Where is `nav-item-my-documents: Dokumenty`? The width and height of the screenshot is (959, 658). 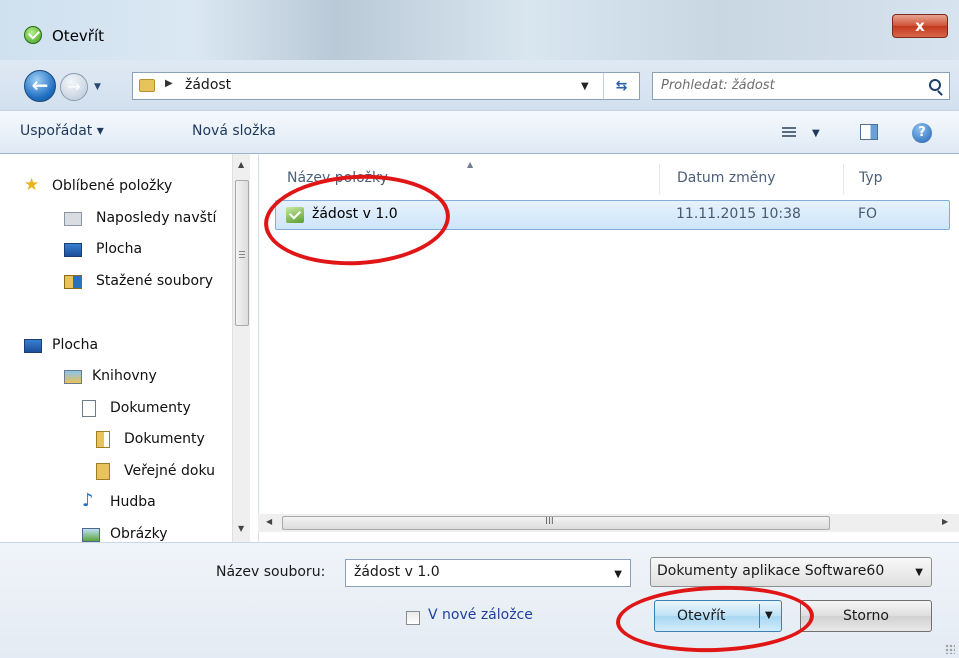 nav-item-my-documents: Dokumenty is located at coordinates (150, 439).